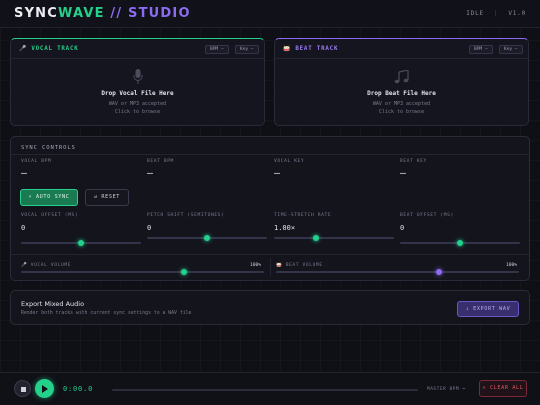  I want to click on stat-vocal-key-value: —, so click(277, 173).